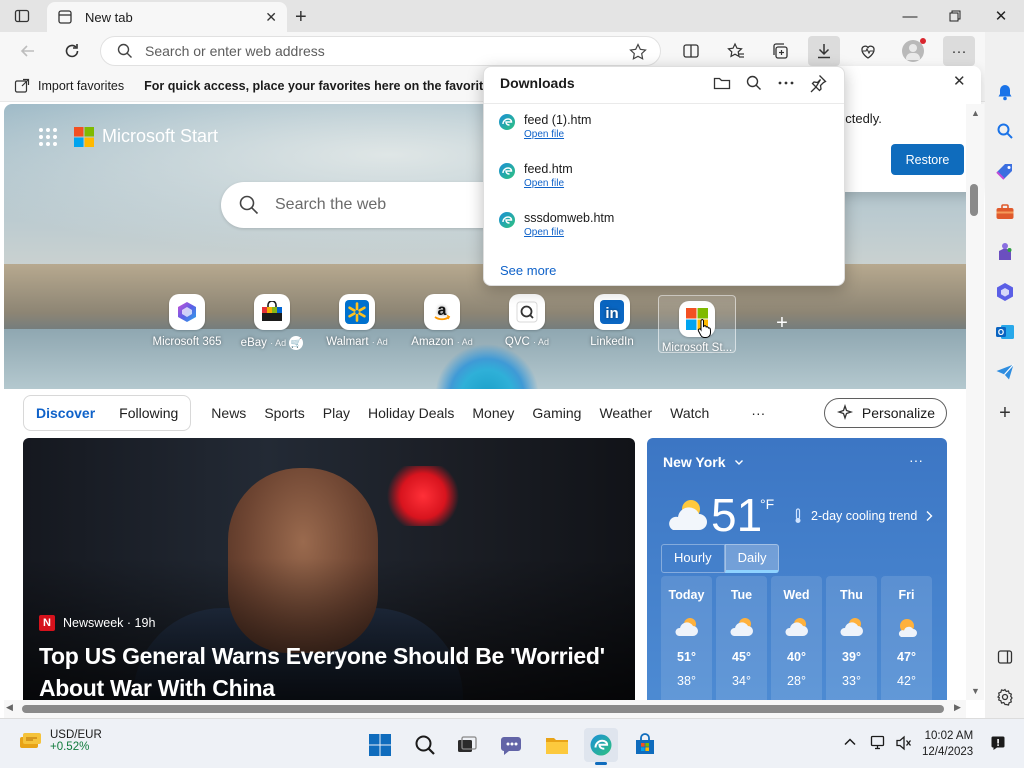 Image resolution: width=1024 pixels, height=768 pixels. What do you see at coordinates (754, 83) in the screenshot?
I see `search-downloads-icon` at bounding box center [754, 83].